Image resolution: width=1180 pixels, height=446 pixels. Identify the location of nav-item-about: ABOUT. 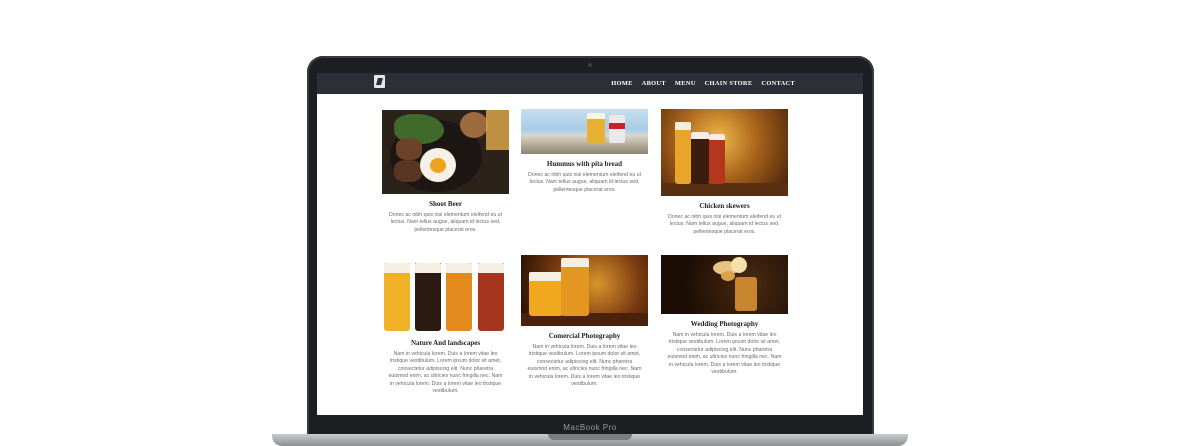
(654, 83).